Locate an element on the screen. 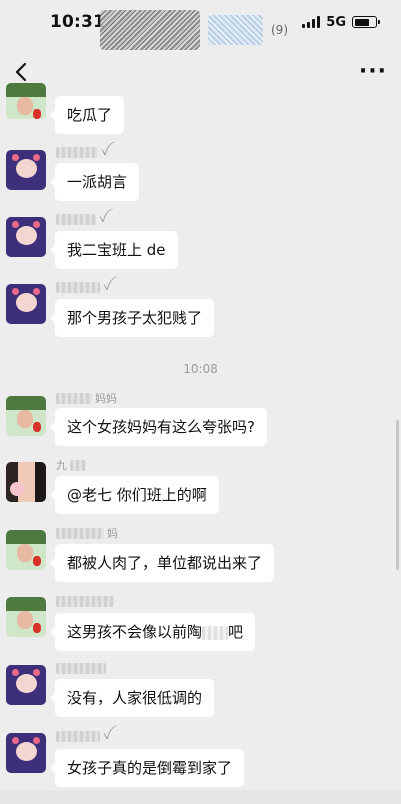 Image resolution: width=401 pixels, height=804 pixels. message-bubble: 这个女孩妈妈有这么夸张吗? is located at coordinates (158, 427).